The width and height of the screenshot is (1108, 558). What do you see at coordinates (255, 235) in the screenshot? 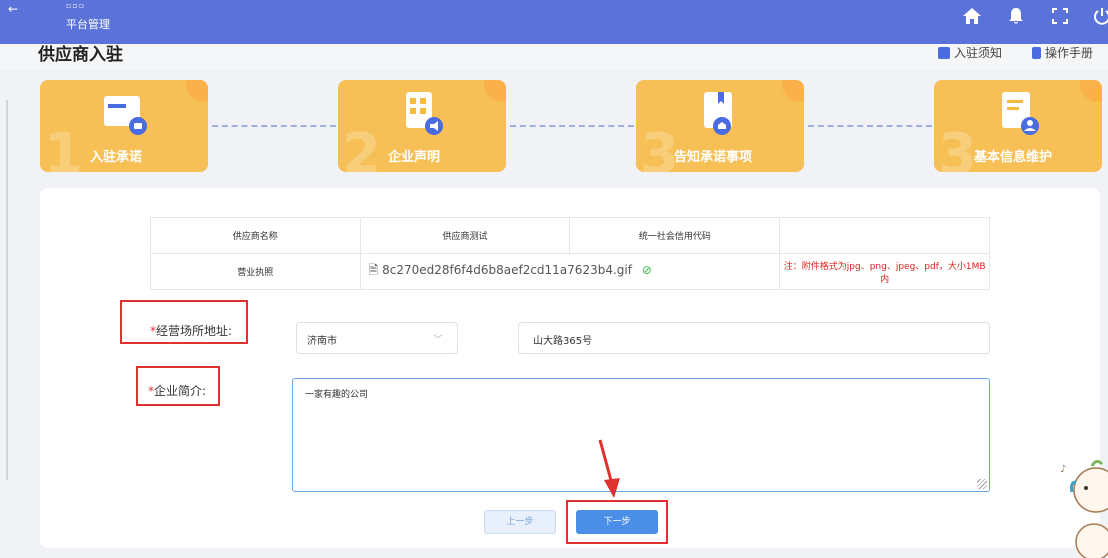
I see `supplier-name-label: 供应商名称` at bounding box center [255, 235].